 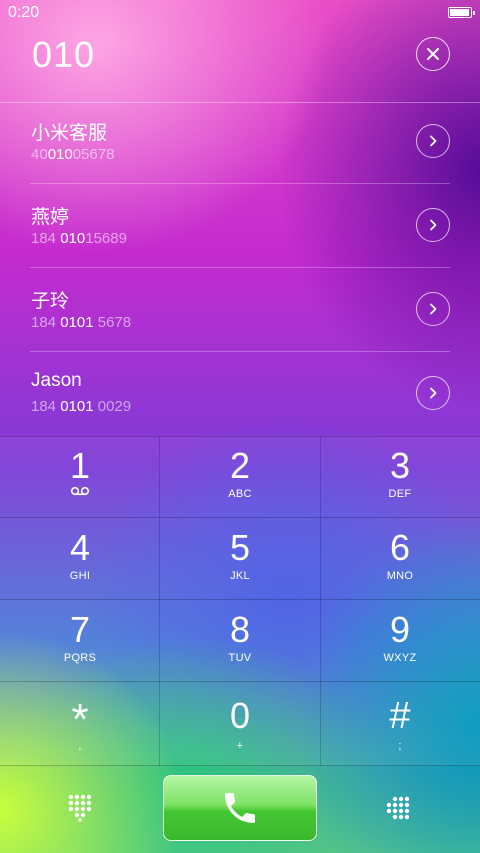 I want to click on key-letters: WXYZ, so click(x=400, y=658).